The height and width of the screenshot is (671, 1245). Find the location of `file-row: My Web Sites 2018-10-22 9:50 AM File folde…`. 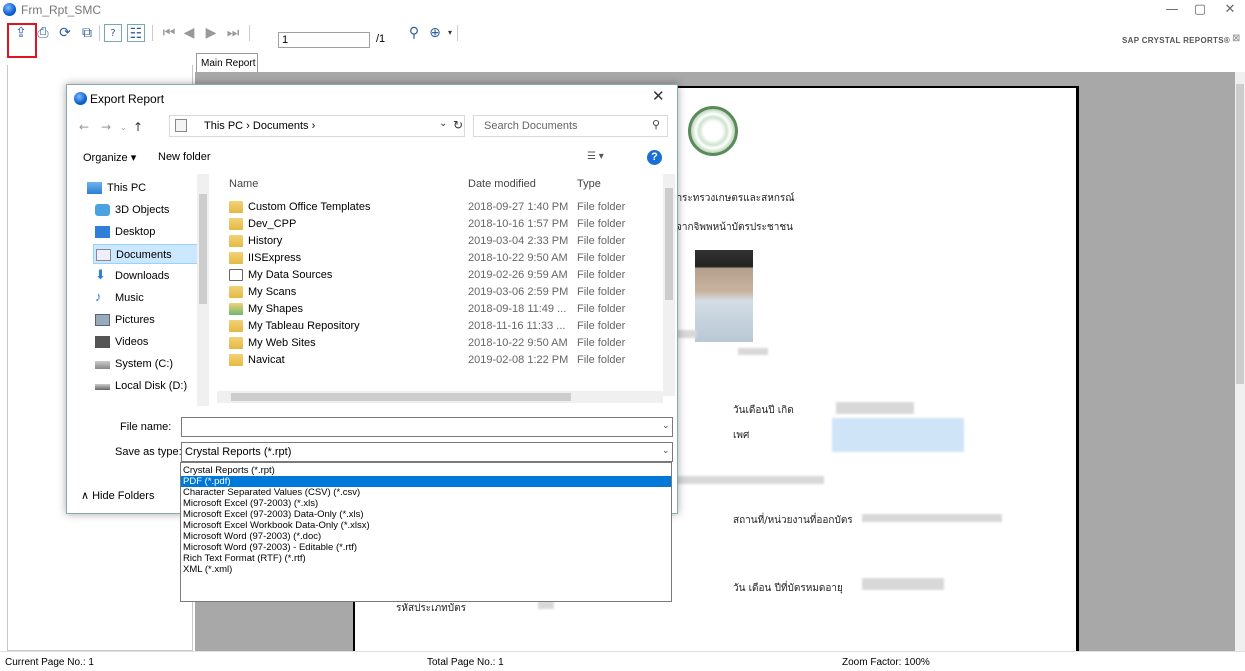

file-row: My Web Sites 2018-10-22 9:50 AM File folde… is located at coordinates (440, 343).